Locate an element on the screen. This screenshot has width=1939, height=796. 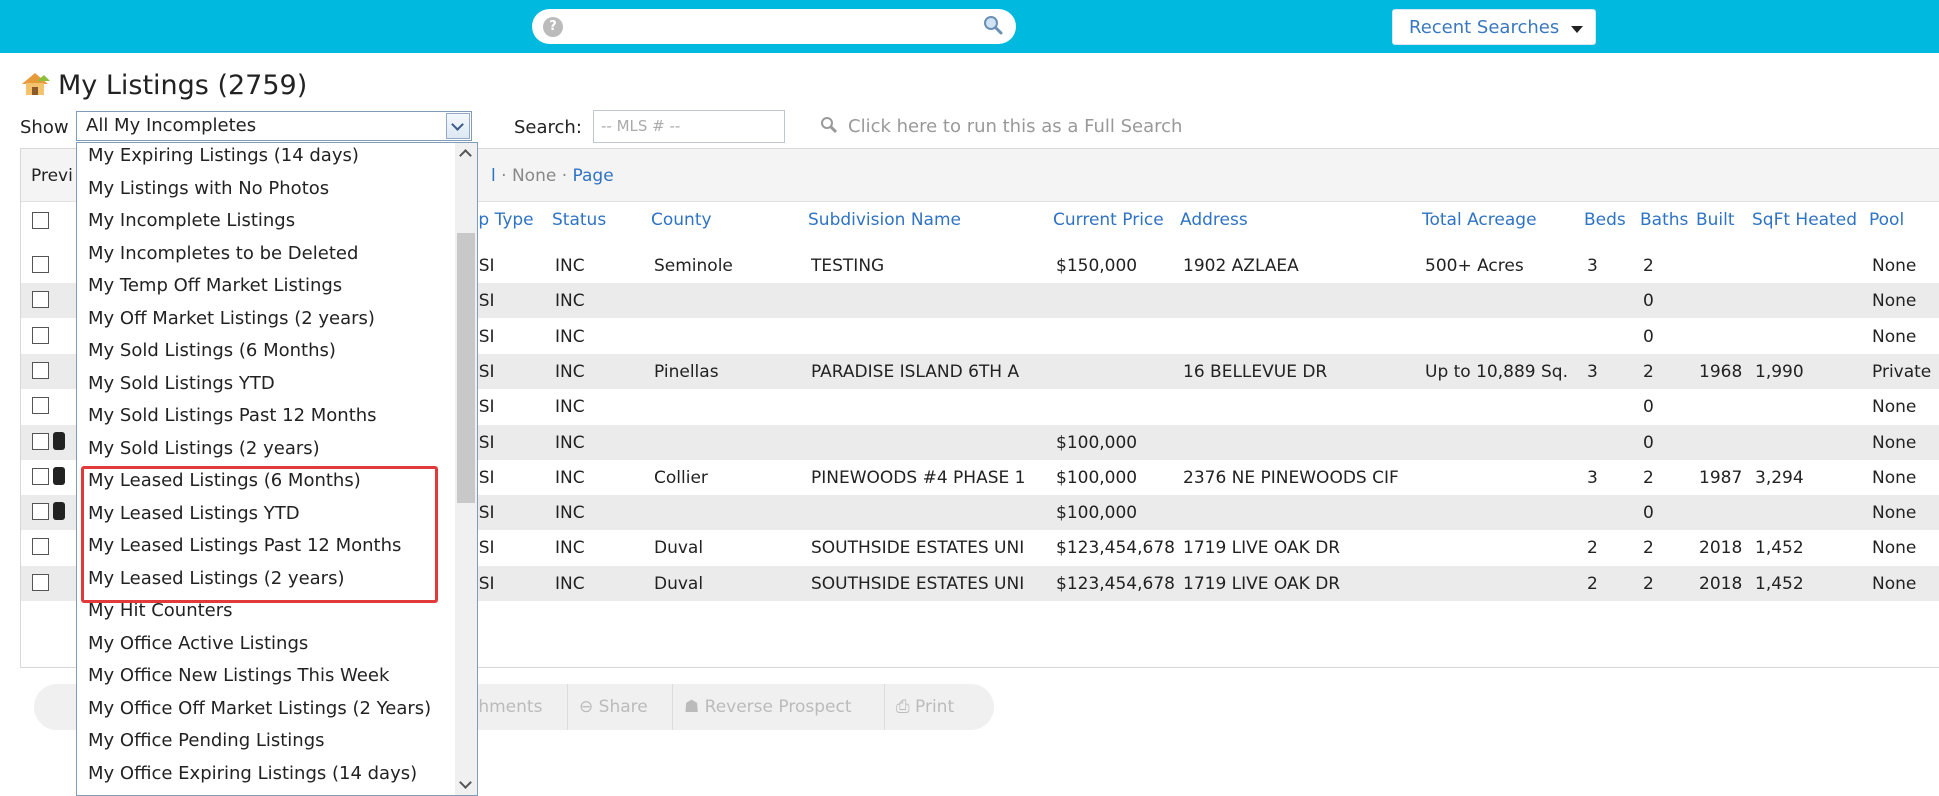
select-all-checkbox is located at coordinates (40, 220).